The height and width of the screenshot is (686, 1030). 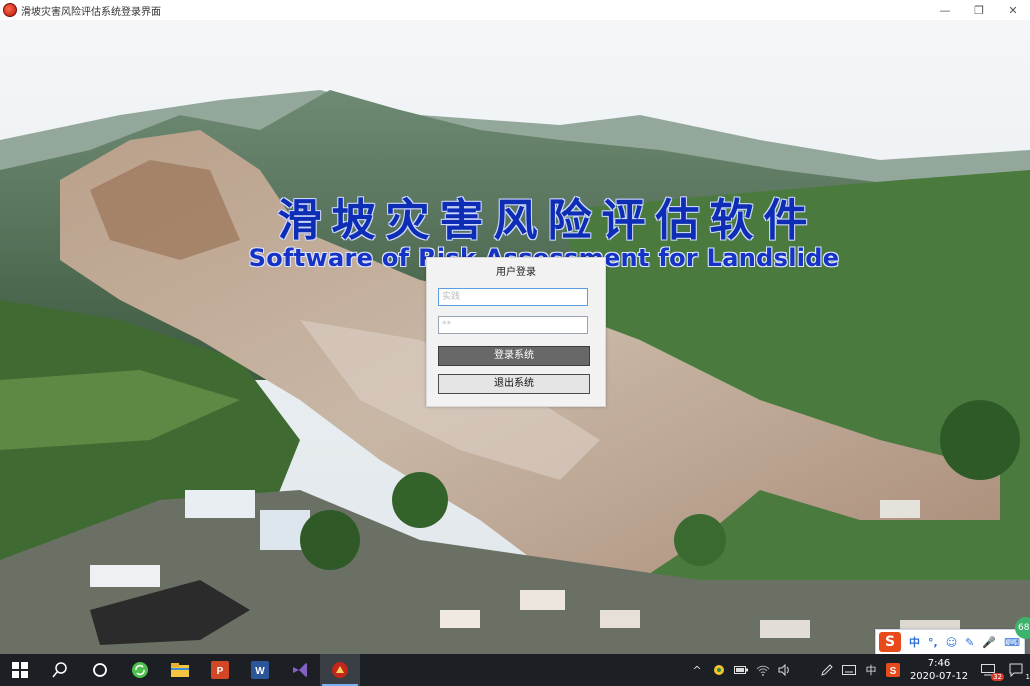 What do you see at coordinates (1013, 10) in the screenshot?
I see `close-button: ✕` at bounding box center [1013, 10].